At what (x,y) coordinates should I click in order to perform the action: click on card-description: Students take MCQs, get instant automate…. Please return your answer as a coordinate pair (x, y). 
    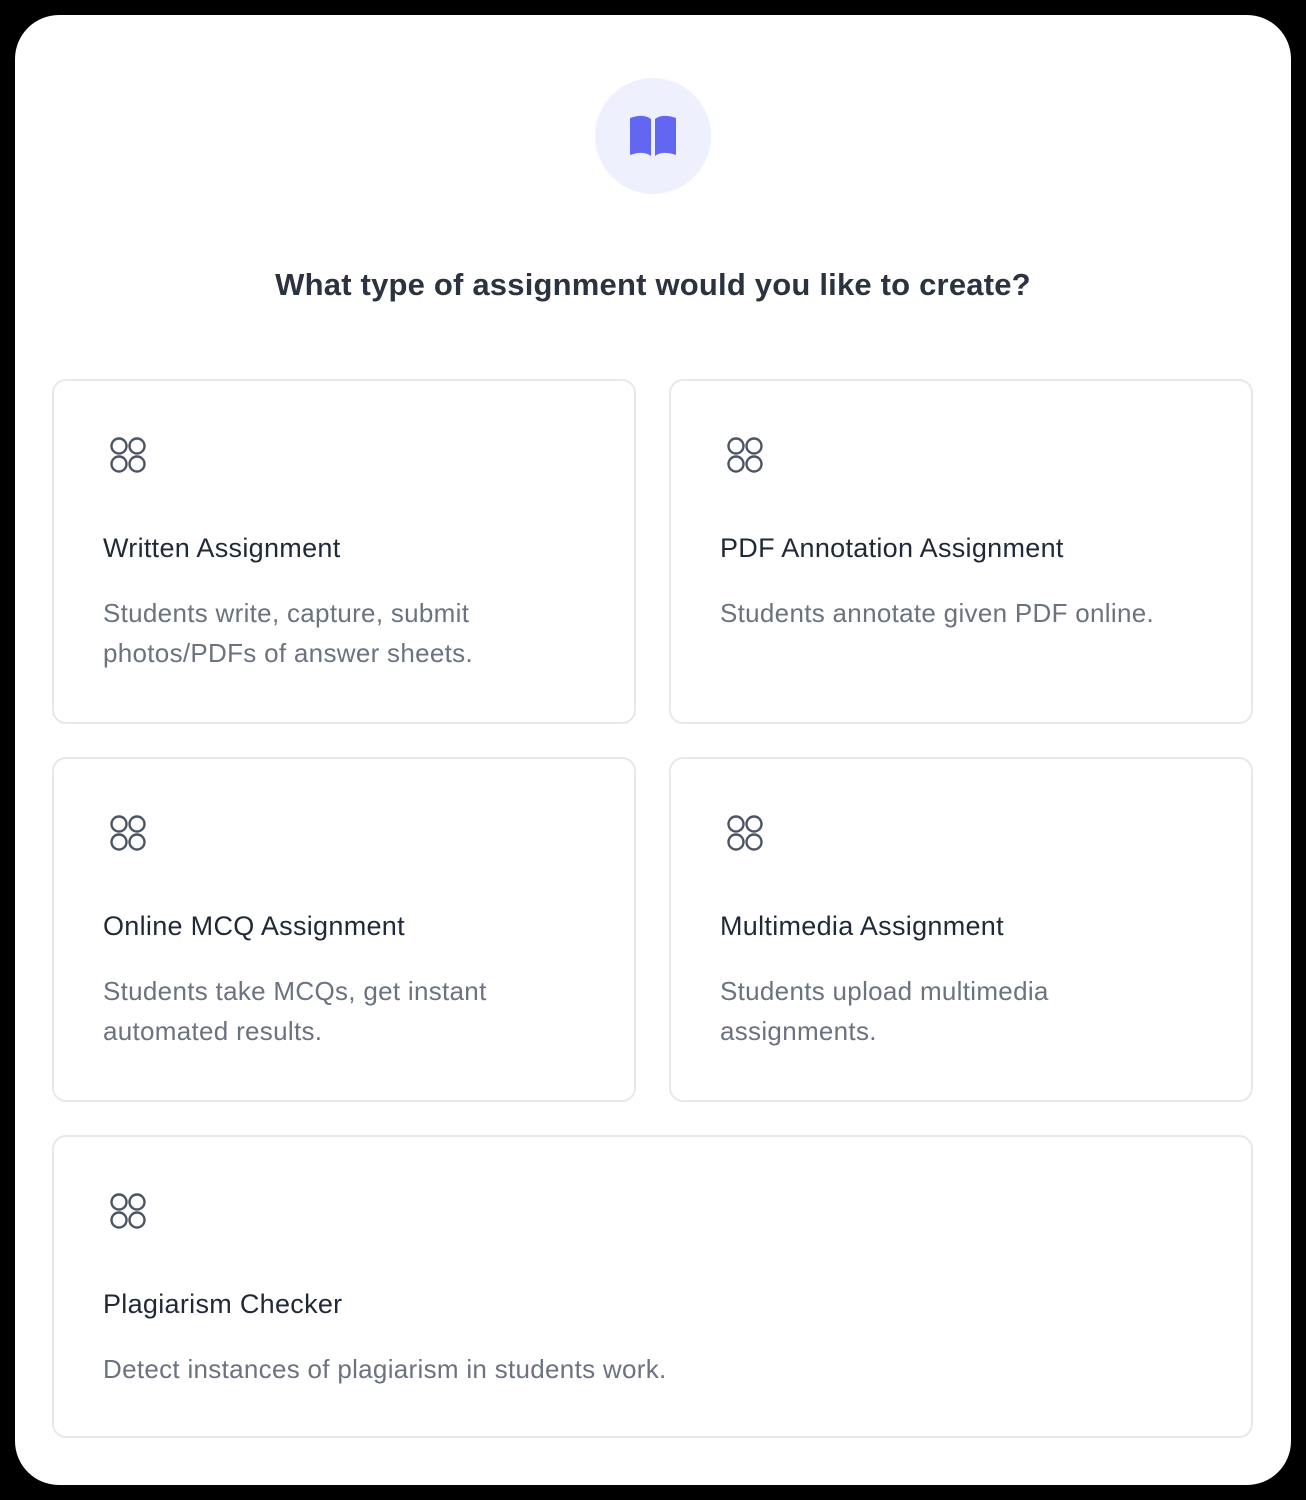
    Looking at the image, I should click on (295, 1011).